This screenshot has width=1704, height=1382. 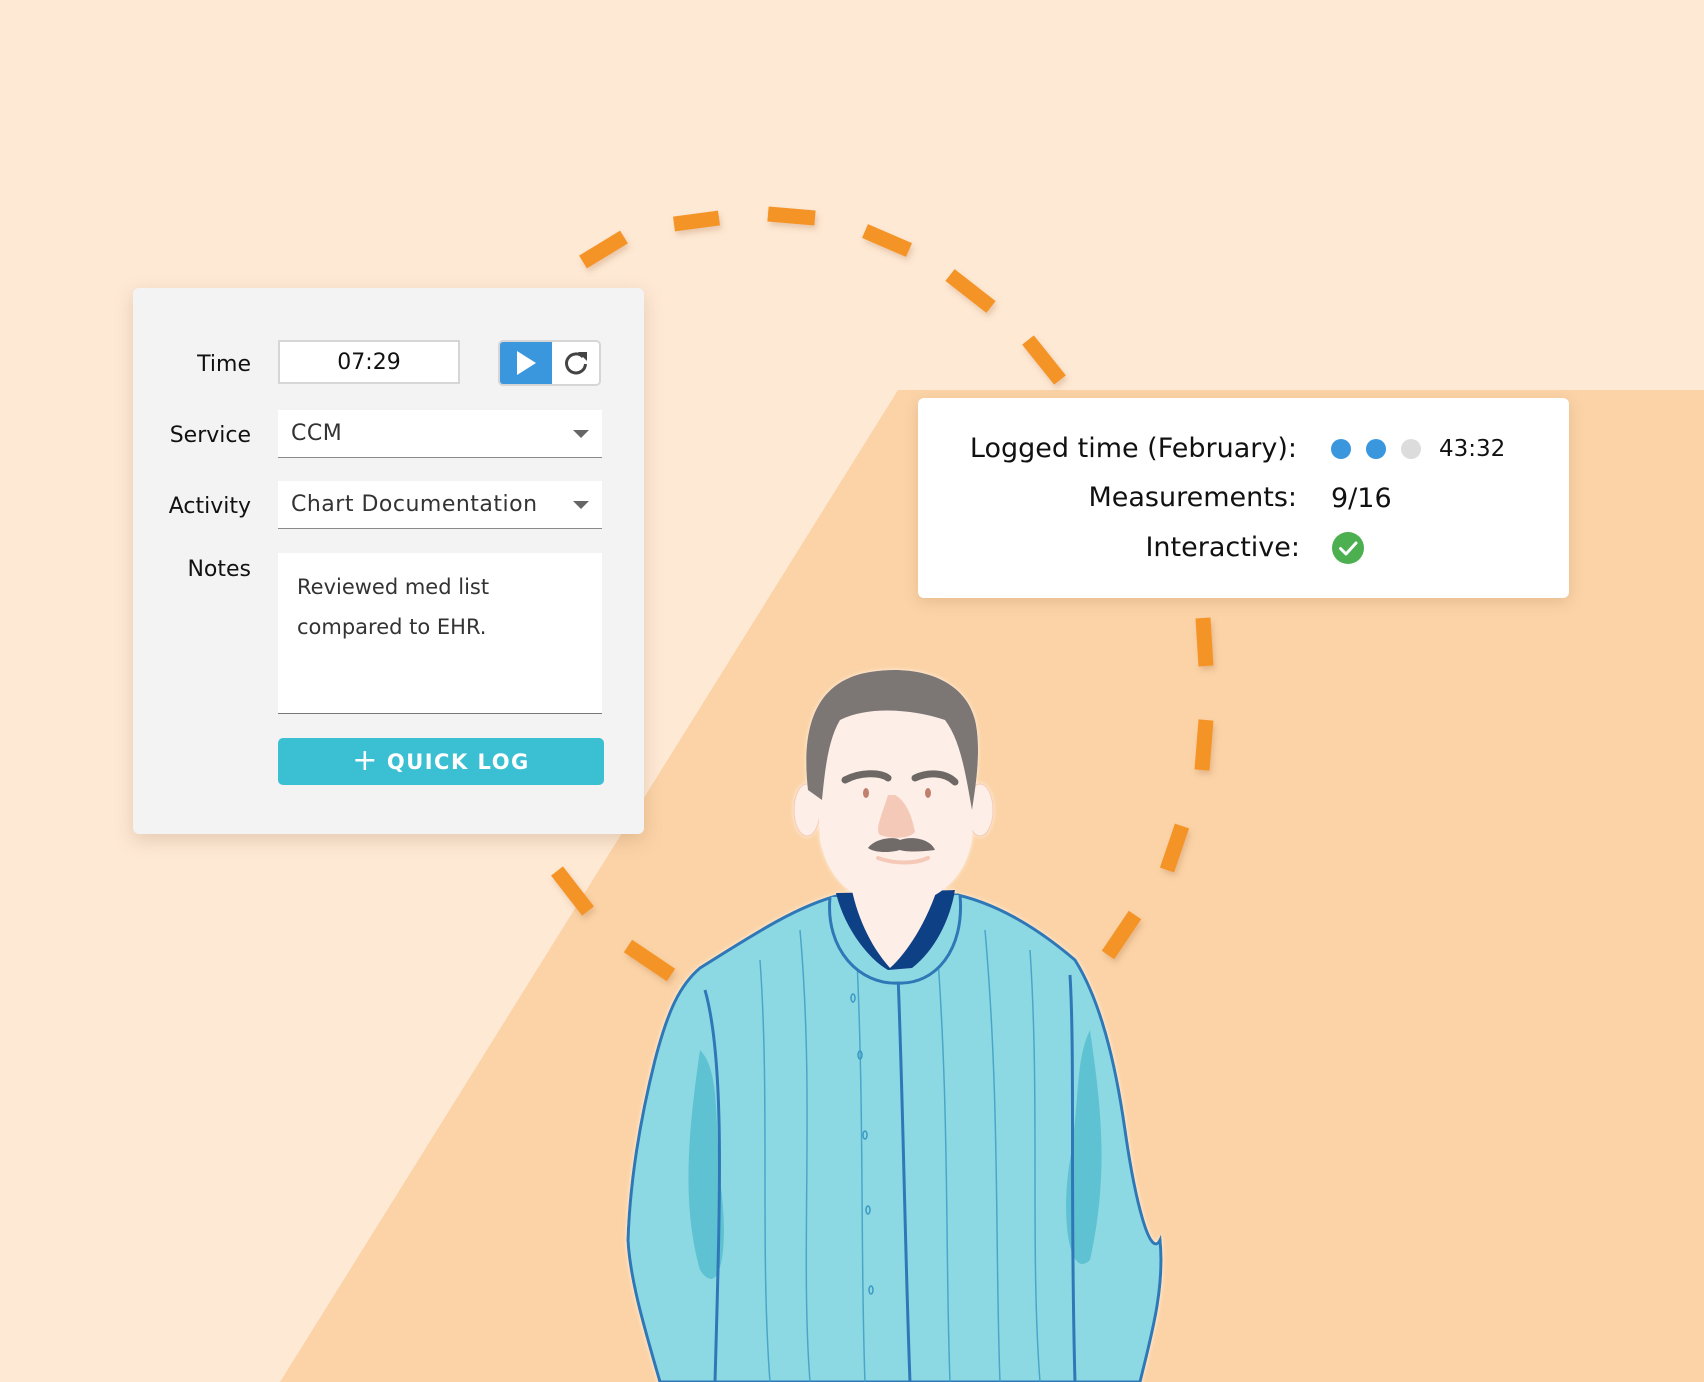 I want to click on service-label: Service, so click(x=210, y=435).